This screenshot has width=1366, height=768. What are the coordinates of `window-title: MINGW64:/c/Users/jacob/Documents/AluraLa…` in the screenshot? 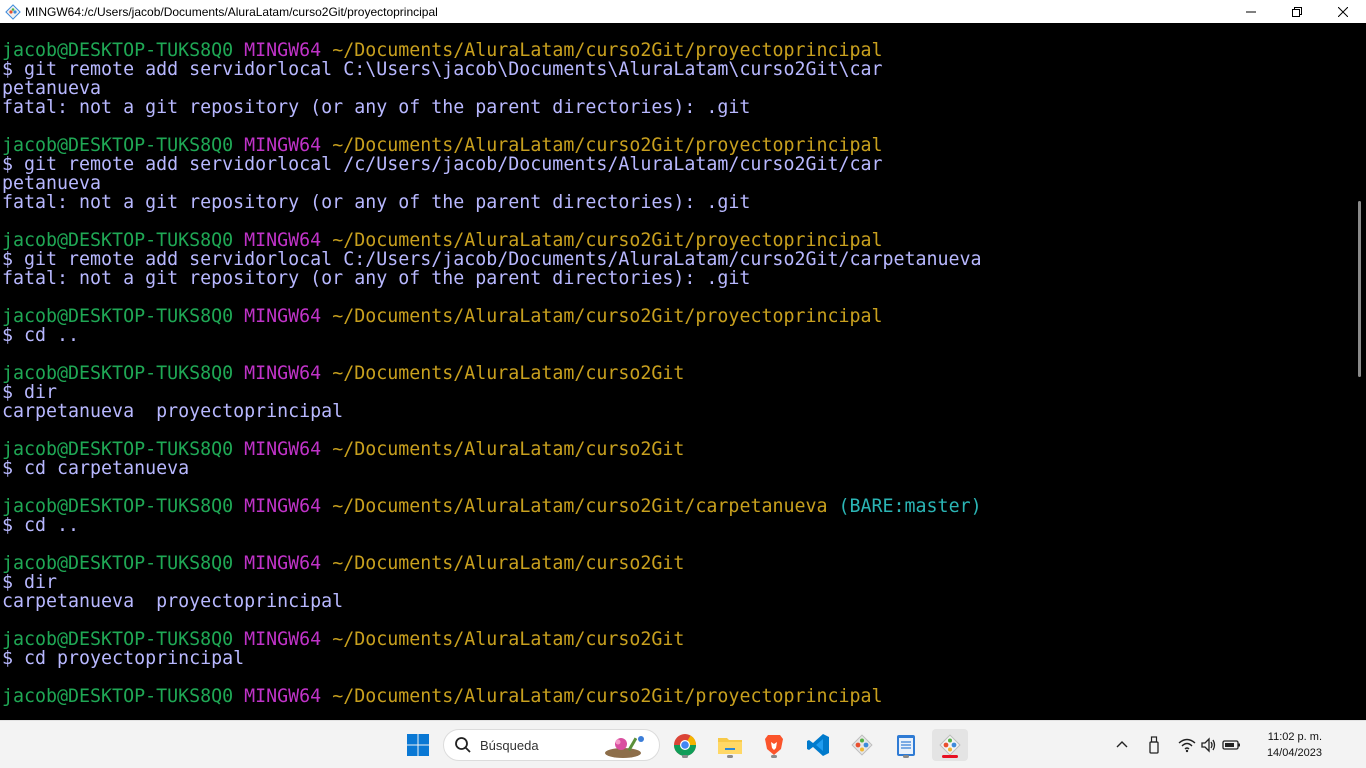 It's located at (231, 11).